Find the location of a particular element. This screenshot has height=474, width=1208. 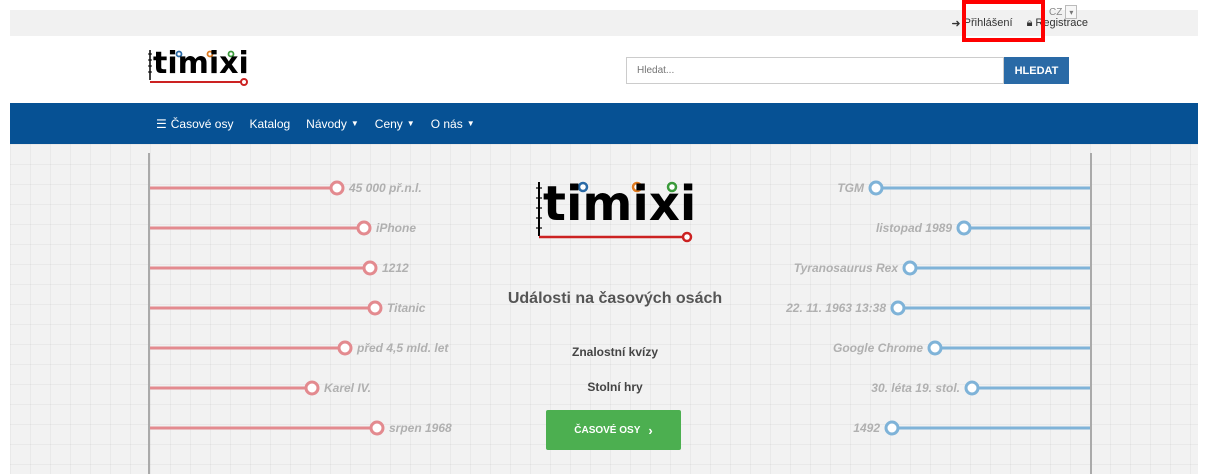

event-label-left: 45 000 př.n.l. is located at coordinates (385, 188).